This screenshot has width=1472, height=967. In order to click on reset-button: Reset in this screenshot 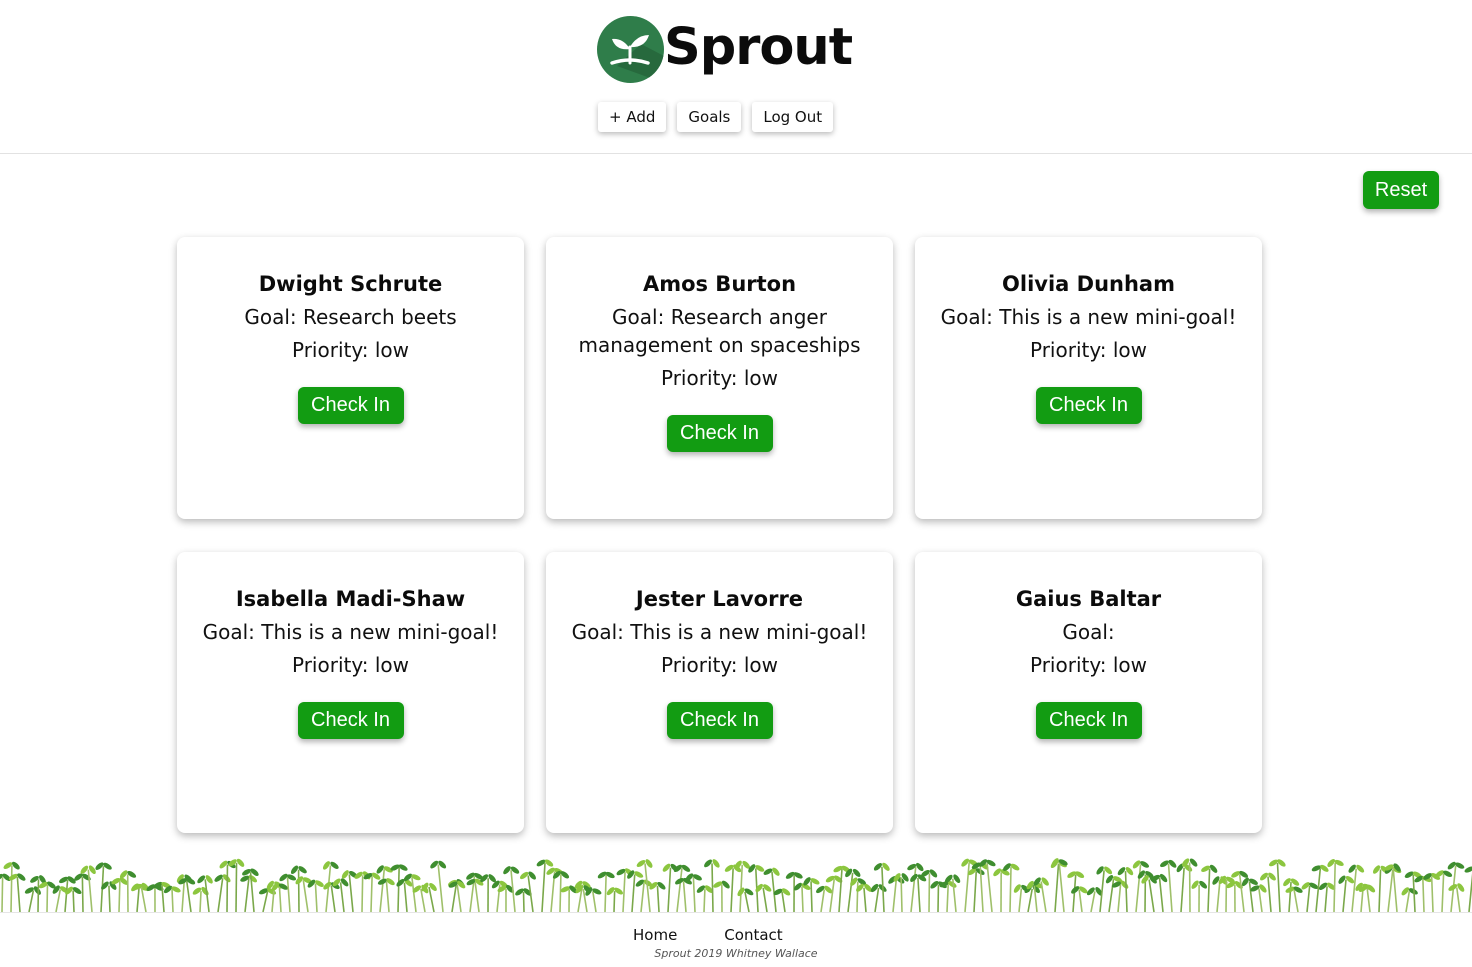, I will do `click(1401, 190)`.